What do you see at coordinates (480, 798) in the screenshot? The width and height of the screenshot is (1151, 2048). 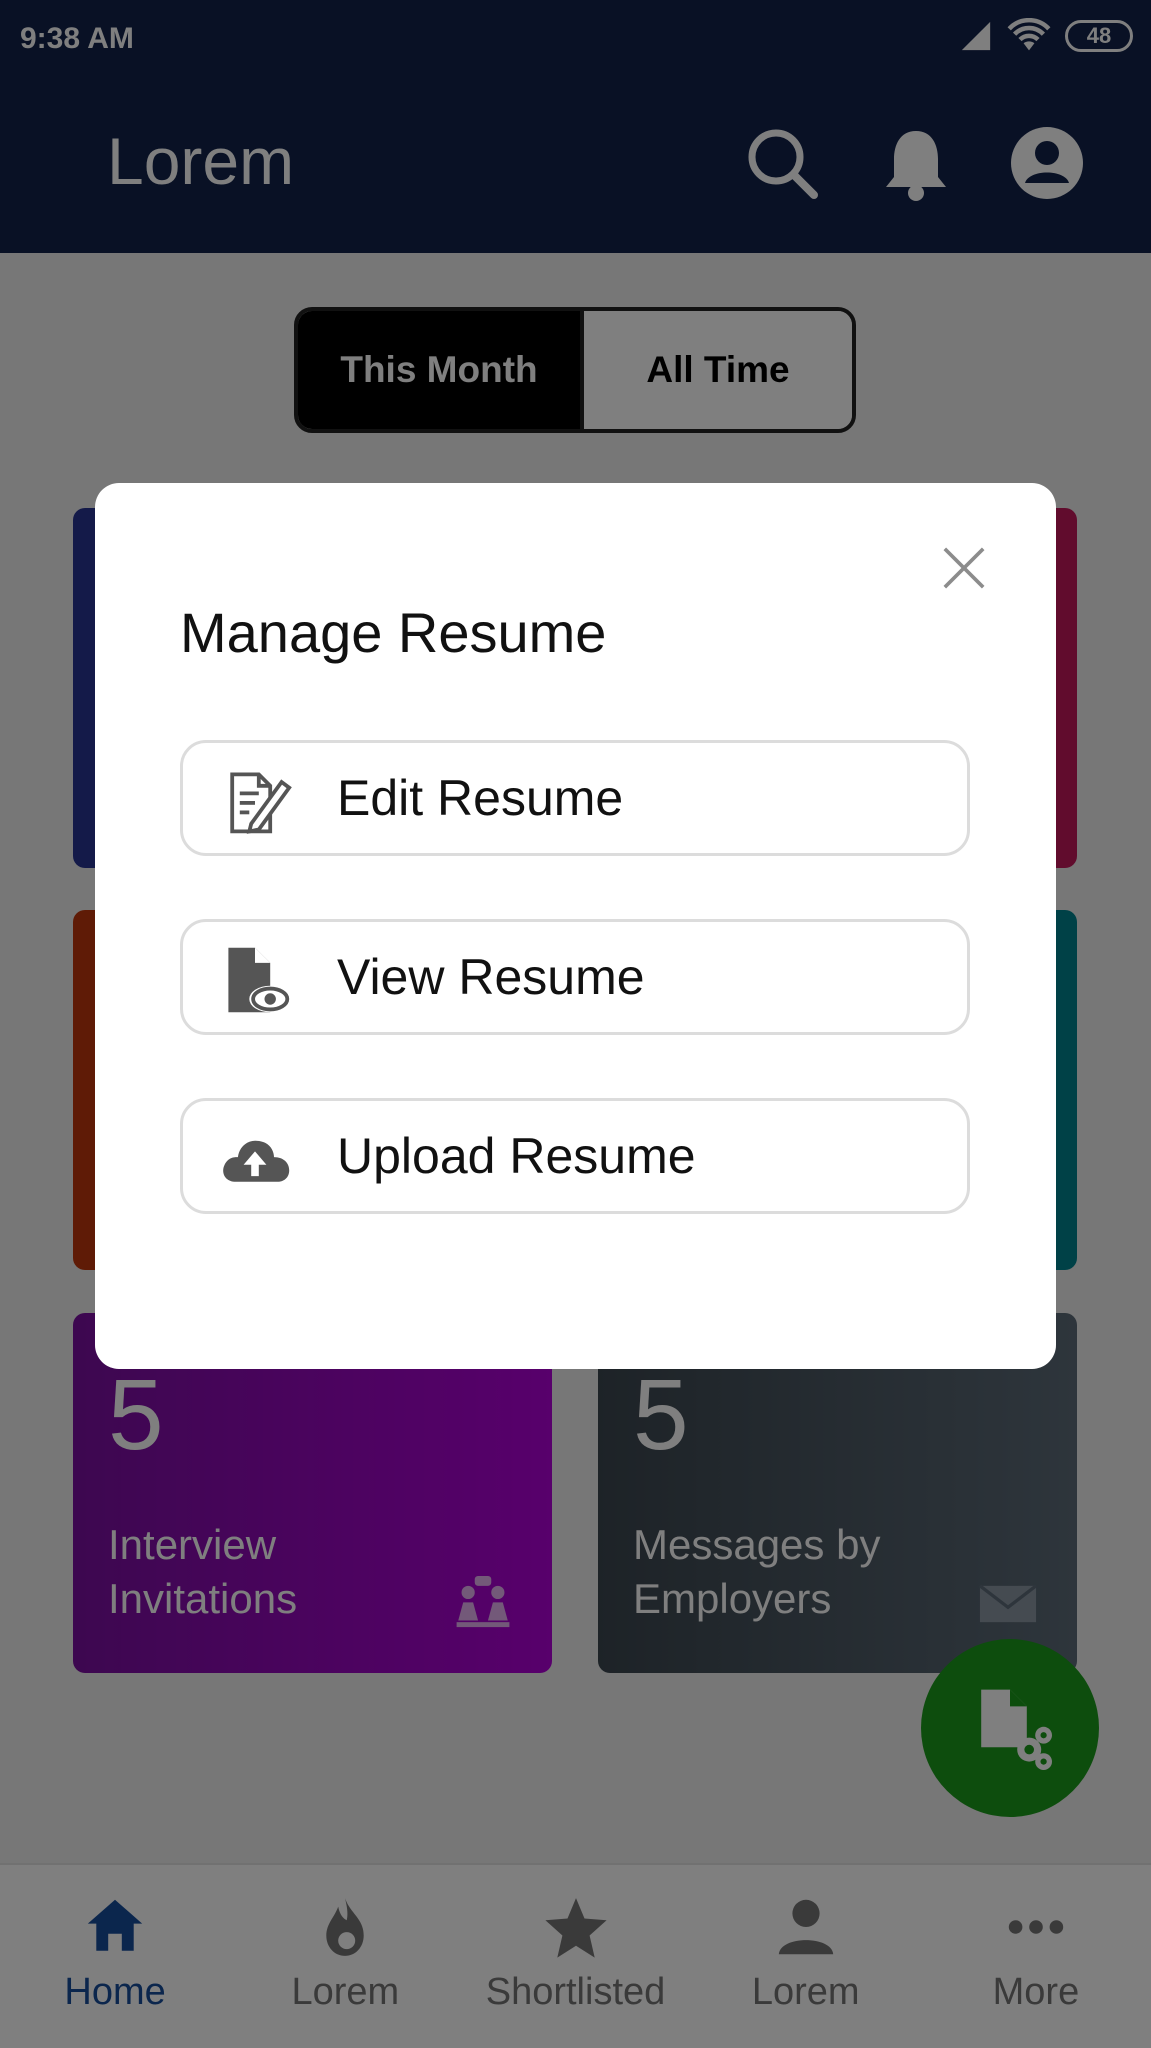 I see `button-label: Edit Resume` at bounding box center [480, 798].